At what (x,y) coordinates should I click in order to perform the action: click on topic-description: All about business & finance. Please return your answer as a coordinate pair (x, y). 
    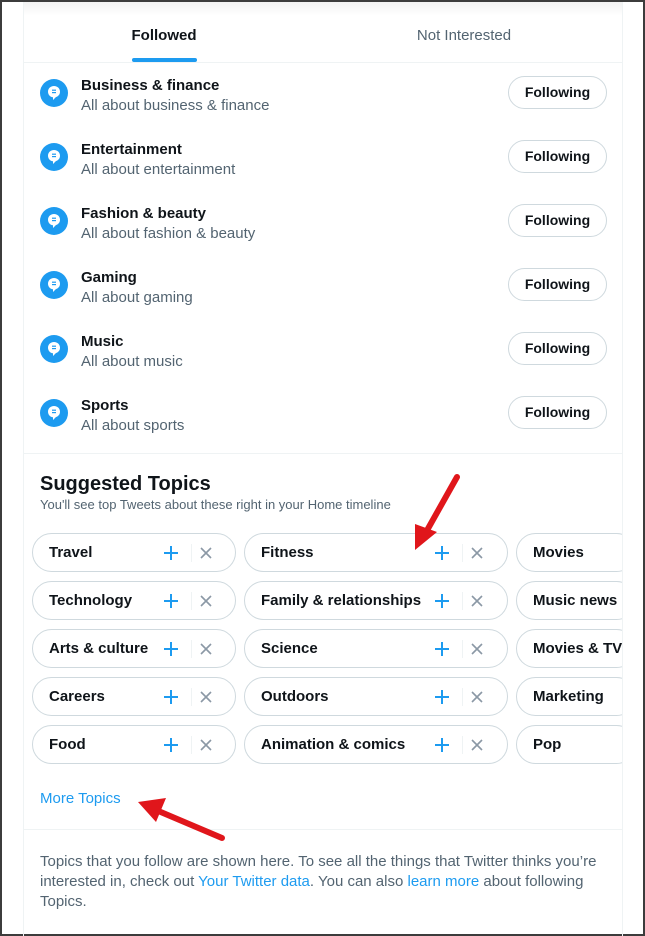
    Looking at the image, I should click on (175, 105).